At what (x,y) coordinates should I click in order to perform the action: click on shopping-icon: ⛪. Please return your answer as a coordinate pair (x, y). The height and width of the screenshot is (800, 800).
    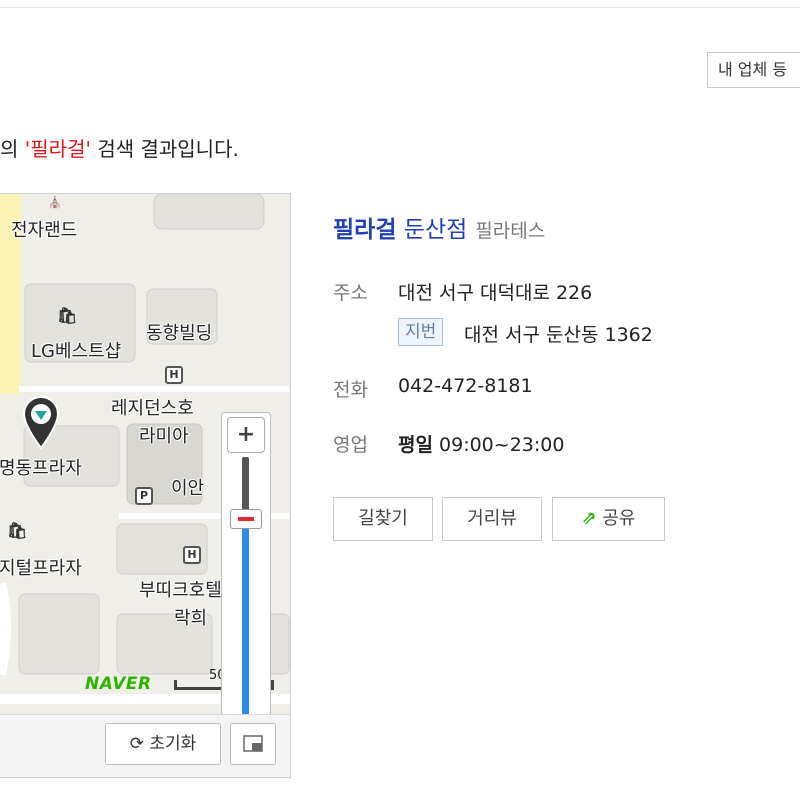
    Looking at the image, I should click on (55, 202).